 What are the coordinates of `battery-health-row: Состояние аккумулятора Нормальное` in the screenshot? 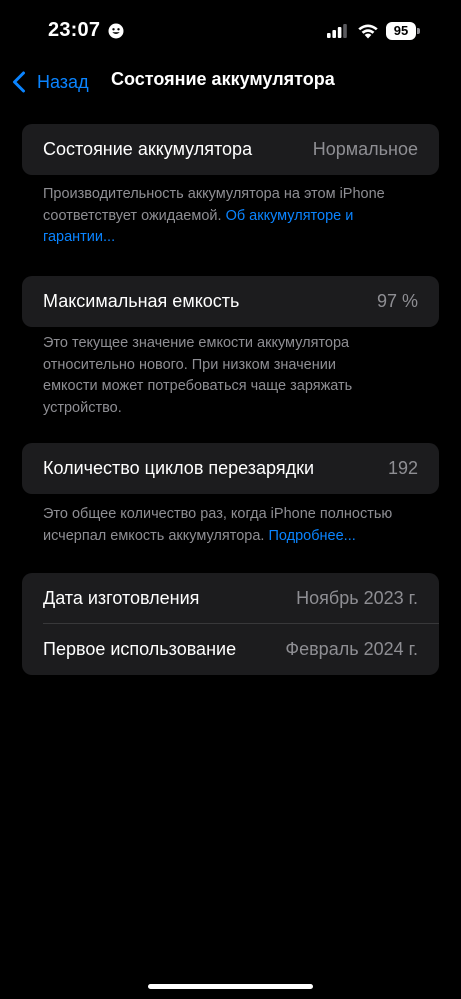 It's located at (230, 149).